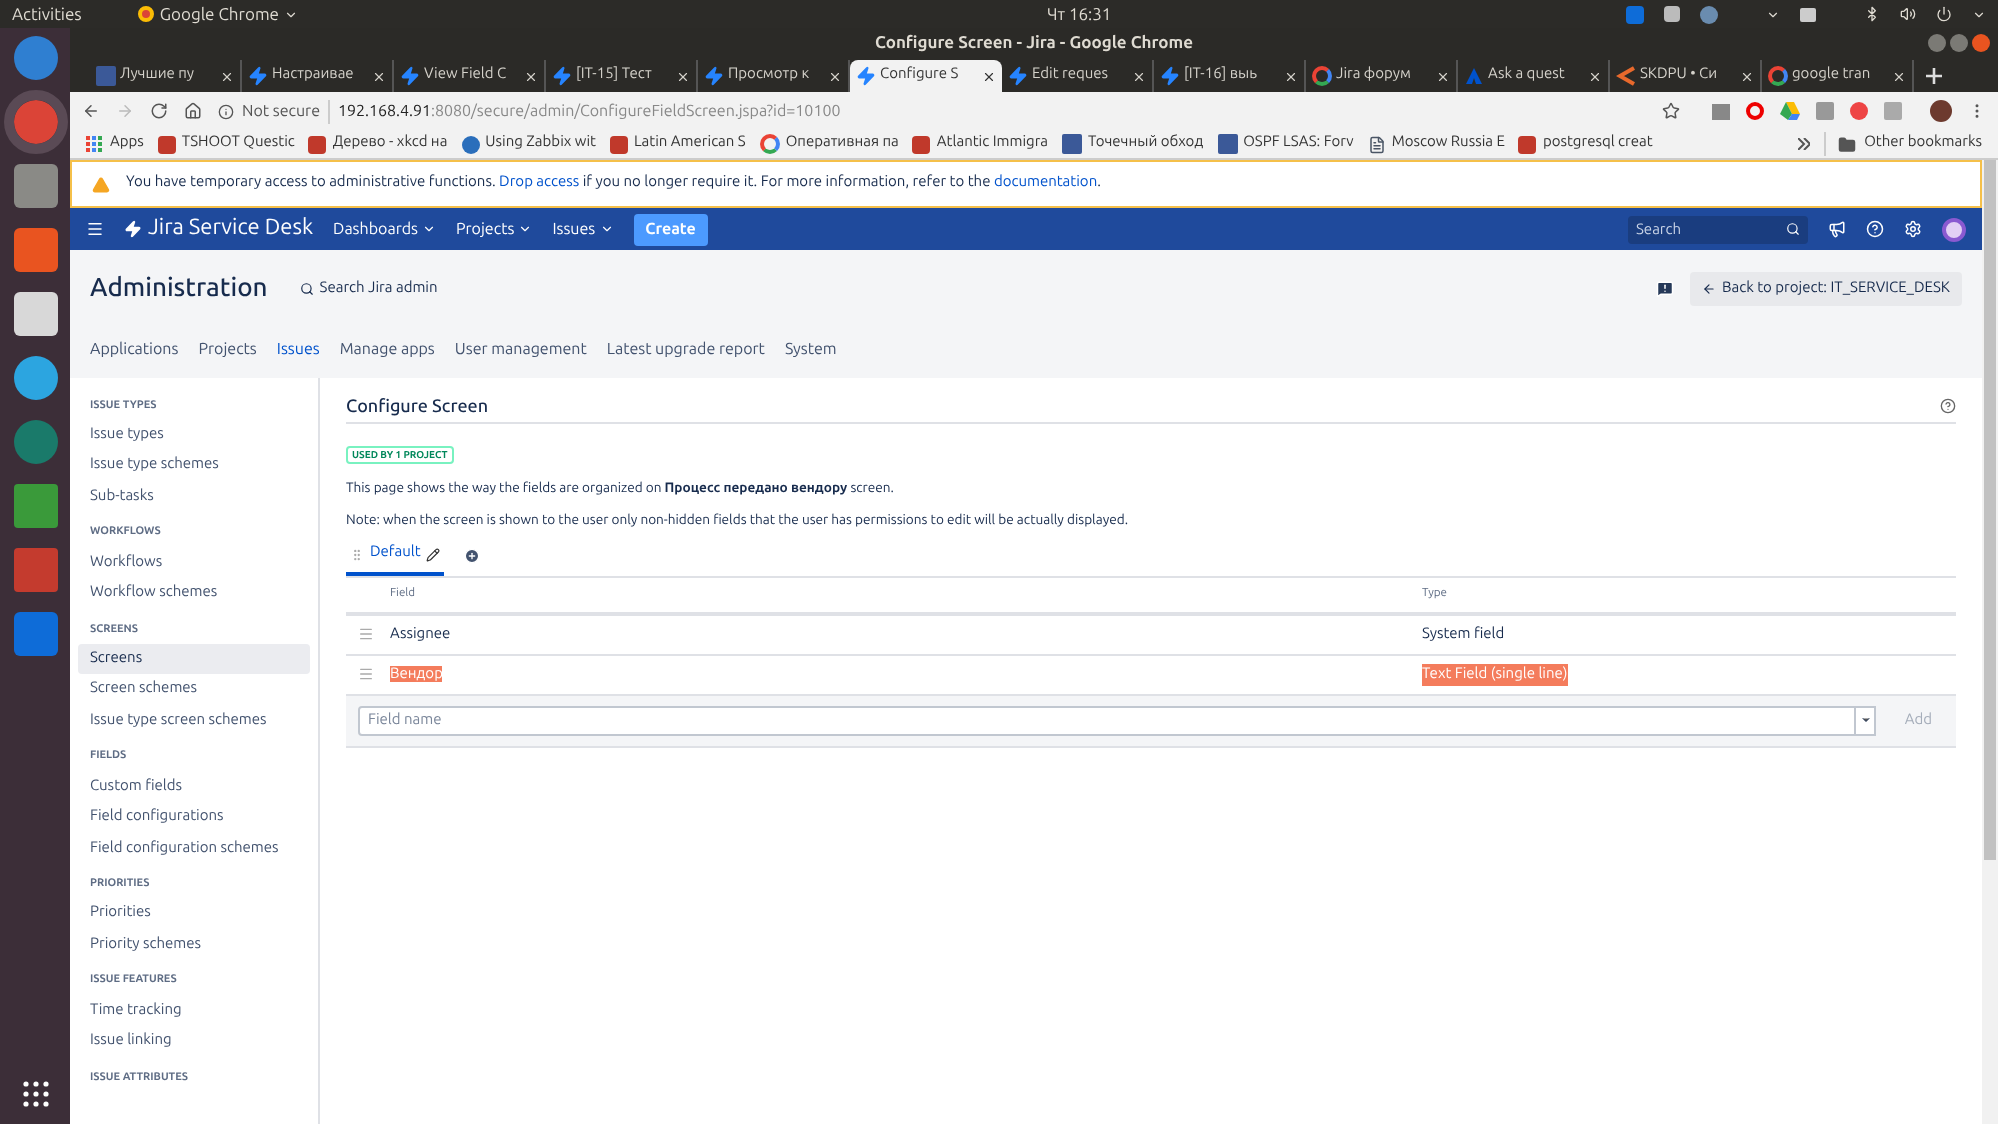 The height and width of the screenshot is (1124, 1998). I want to click on admin-tab: Issues, so click(298, 349).